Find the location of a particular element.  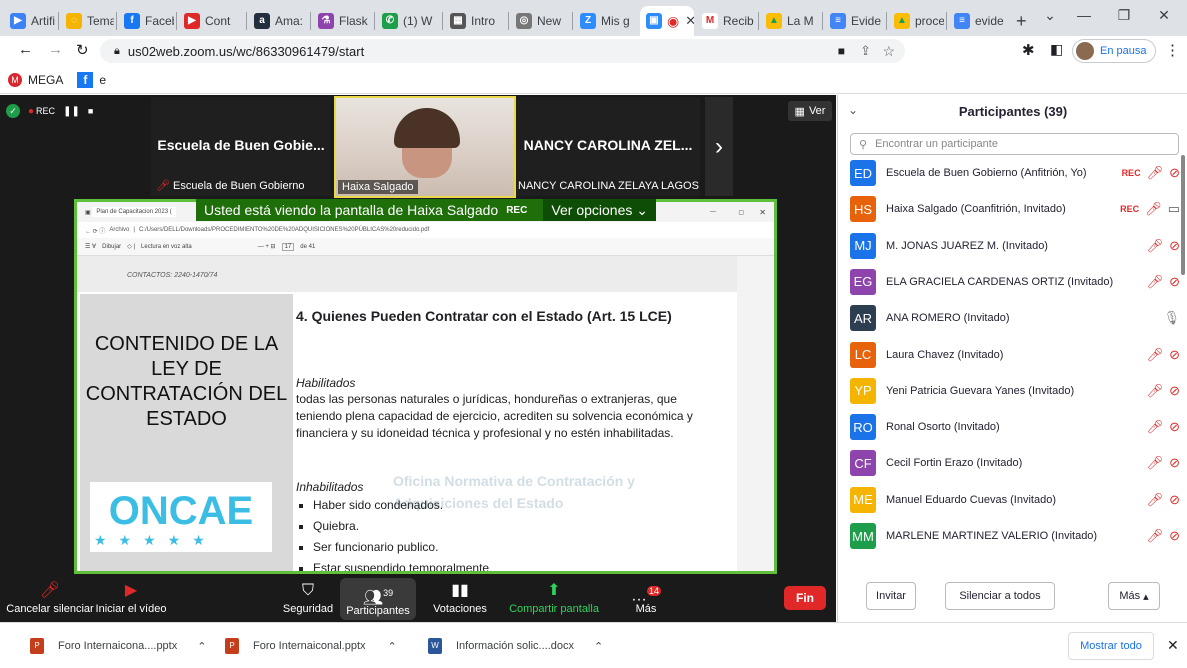

participant-name: Manuel Eduardo Cuevas (Invitado) is located at coordinates (971, 499).